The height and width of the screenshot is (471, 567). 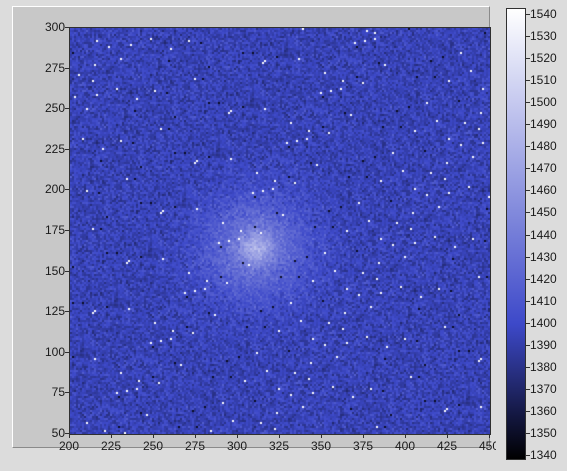 What do you see at coordinates (405, 446) in the screenshot?
I see `x-tick-label: 400` at bounding box center [405, 446].